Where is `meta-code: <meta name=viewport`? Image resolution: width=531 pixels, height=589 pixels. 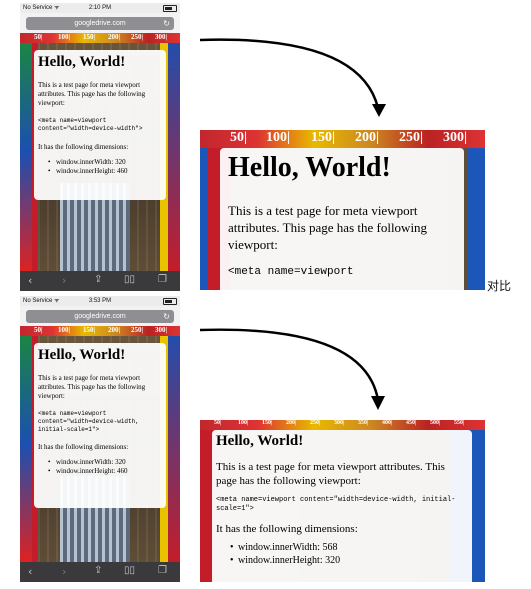 meta-code: <meta name=viewport is located at coordinates (291, 272).